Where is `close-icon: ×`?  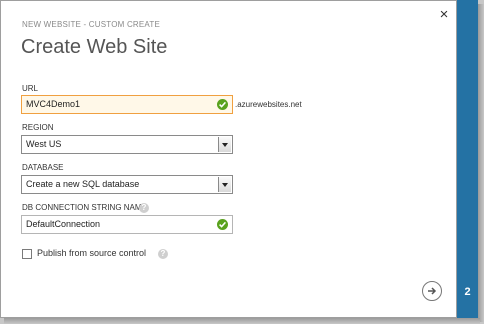 close-icon: × is located at coordinates (444, 14).